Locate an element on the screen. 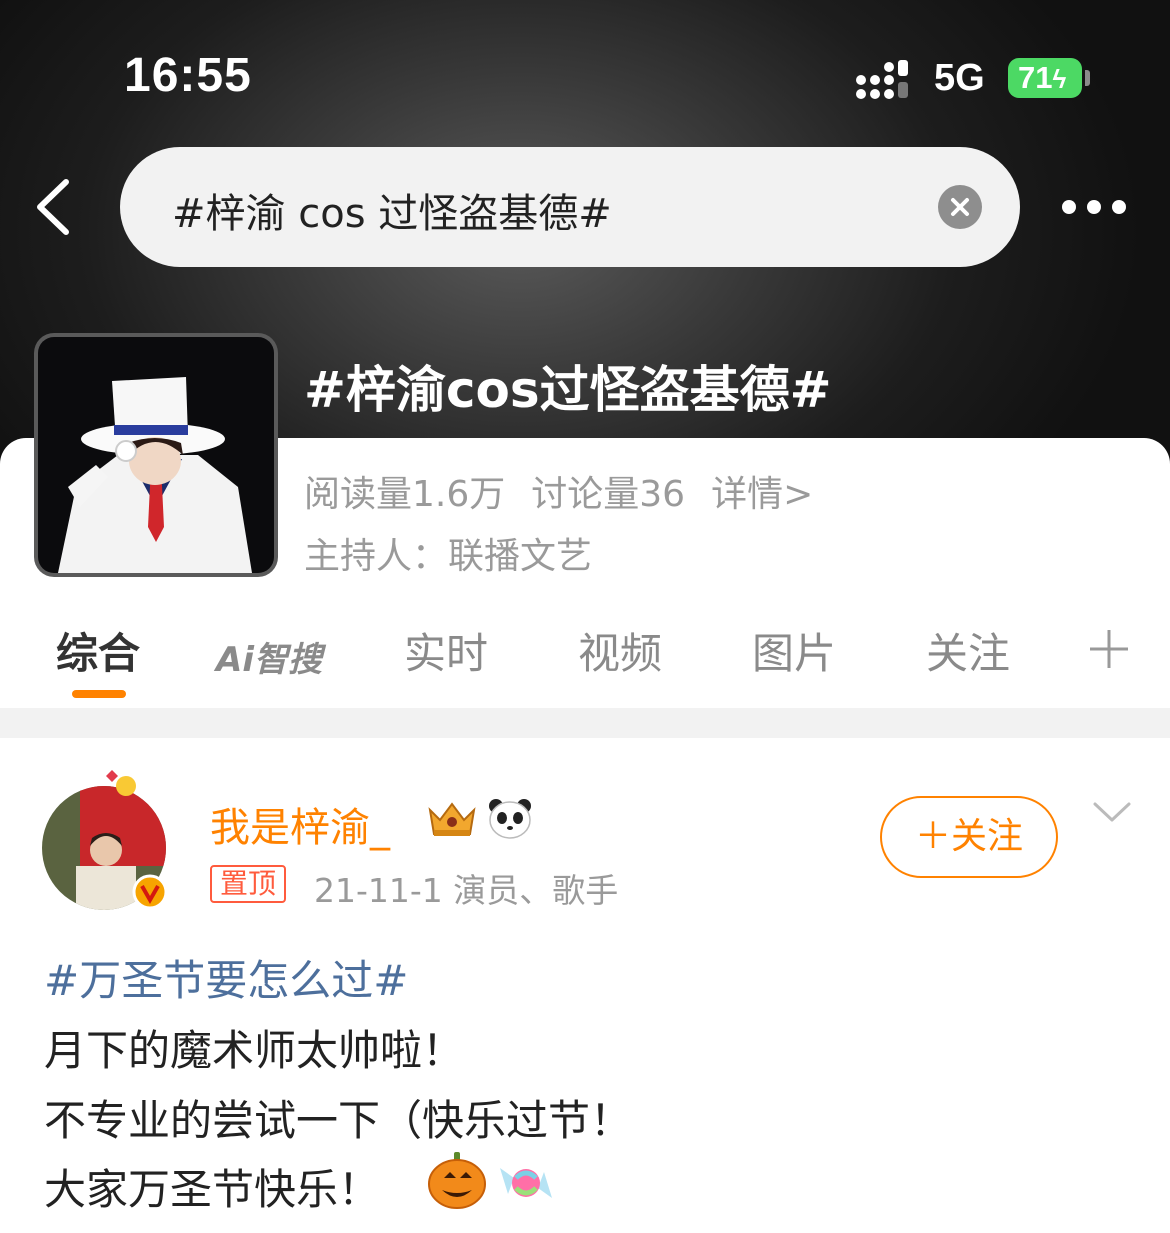 This screenshot has height=1233, width=1170. topic-stats: 阅读量1.6万 讨论量36 详情> is located at coordinates (571, 491).